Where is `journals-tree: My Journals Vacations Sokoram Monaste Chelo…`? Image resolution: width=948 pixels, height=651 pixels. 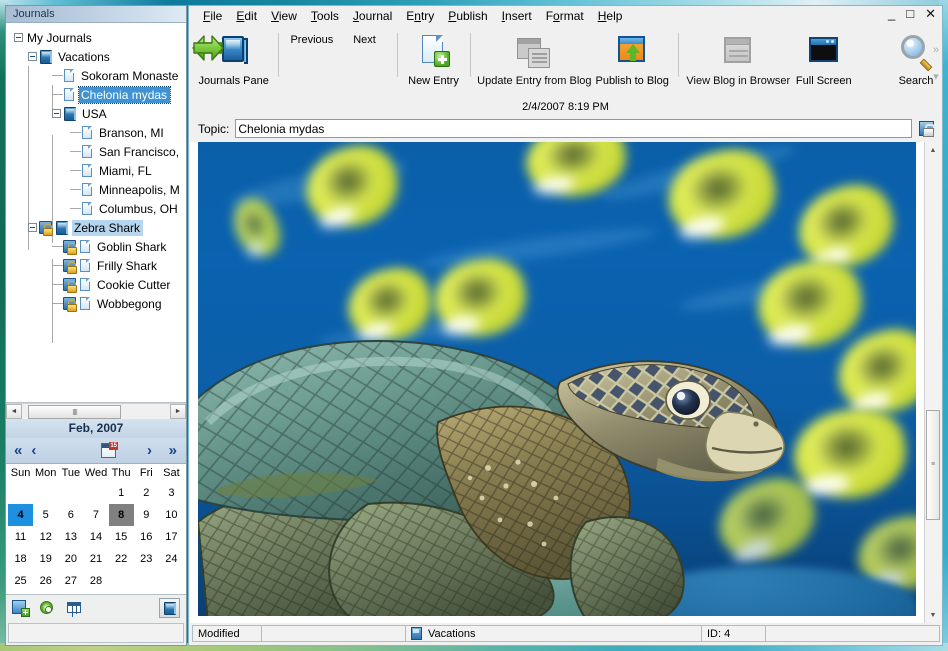 journals-tree: My Journals Vacations Sokoram Monaste Chelo… is located at coordinates (96, 213).